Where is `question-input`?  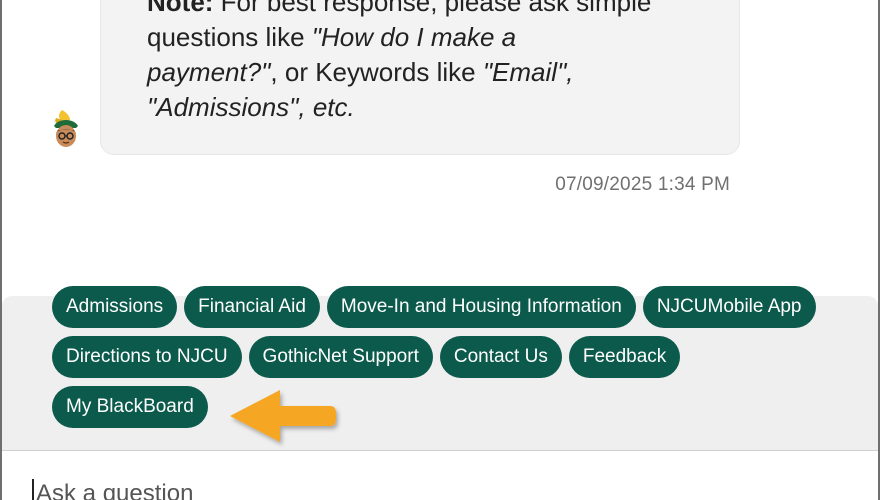 question-input is located at coordinates (434, 489).